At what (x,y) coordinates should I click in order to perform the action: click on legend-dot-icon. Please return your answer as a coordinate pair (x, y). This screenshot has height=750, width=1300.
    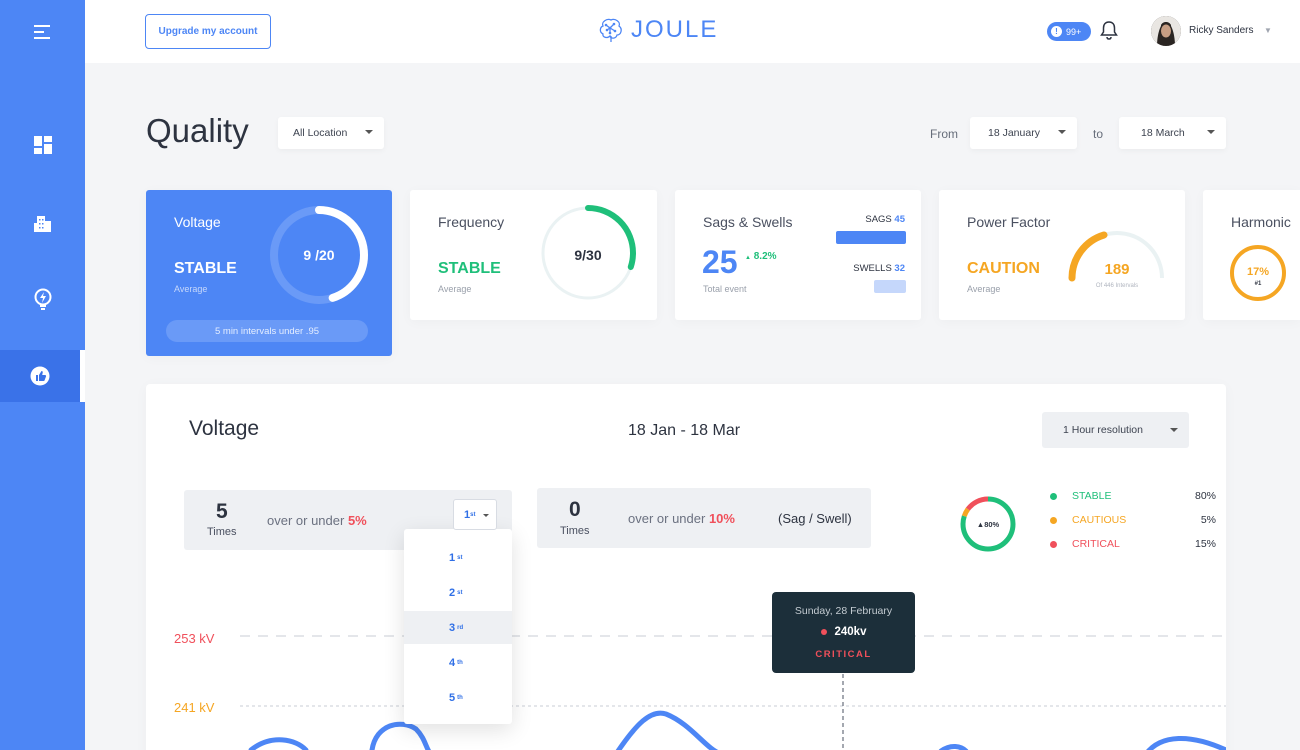
    Looking at the image, I should click on (1053, 496).